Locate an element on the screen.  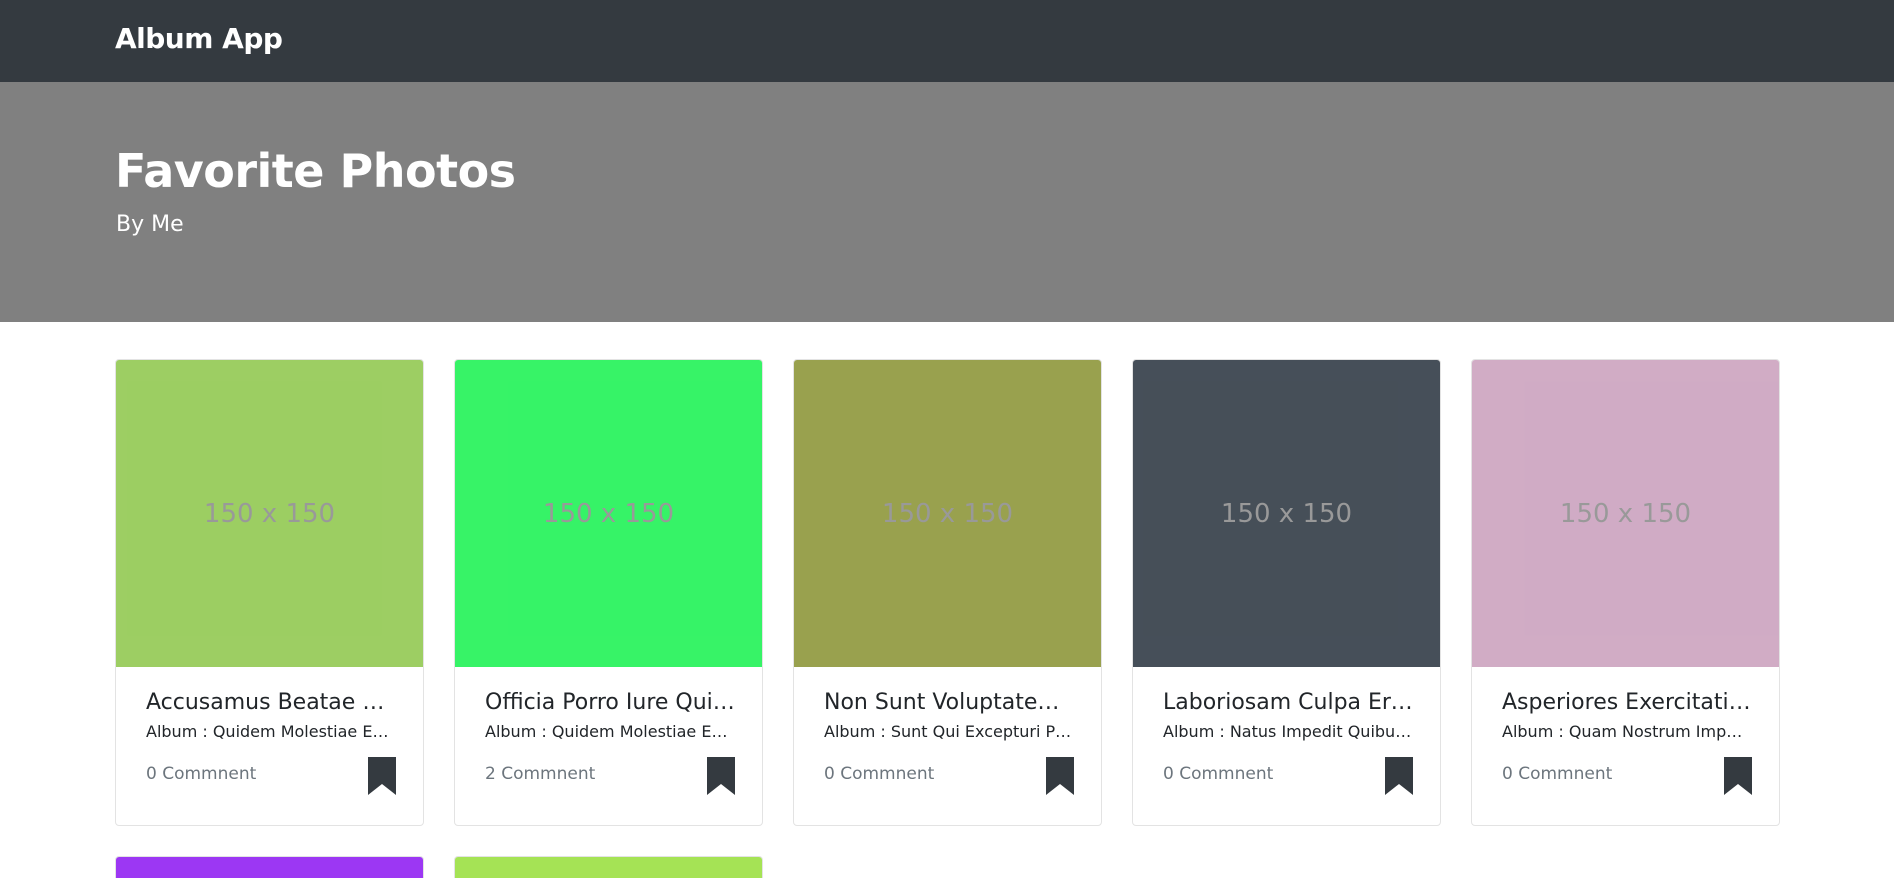
brand-link: Album App is located at coordinates (199, 38).